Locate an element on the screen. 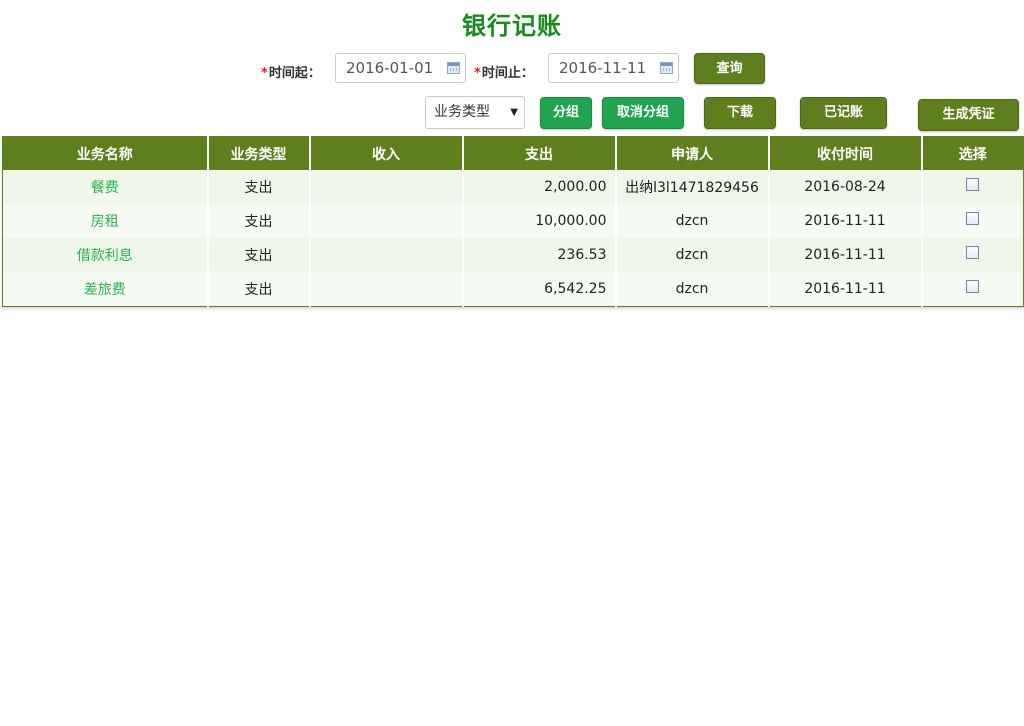  query-button: 查询 is located at coordinates (729, 68).